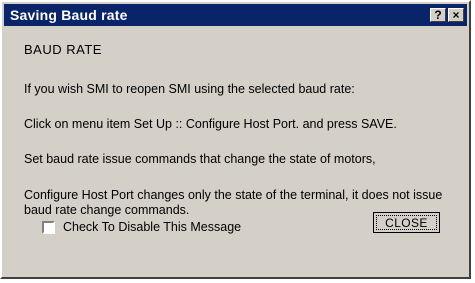 This screenshot has width=475, height=283. I want to click on close-button: CLOSE, so click(406, 222).